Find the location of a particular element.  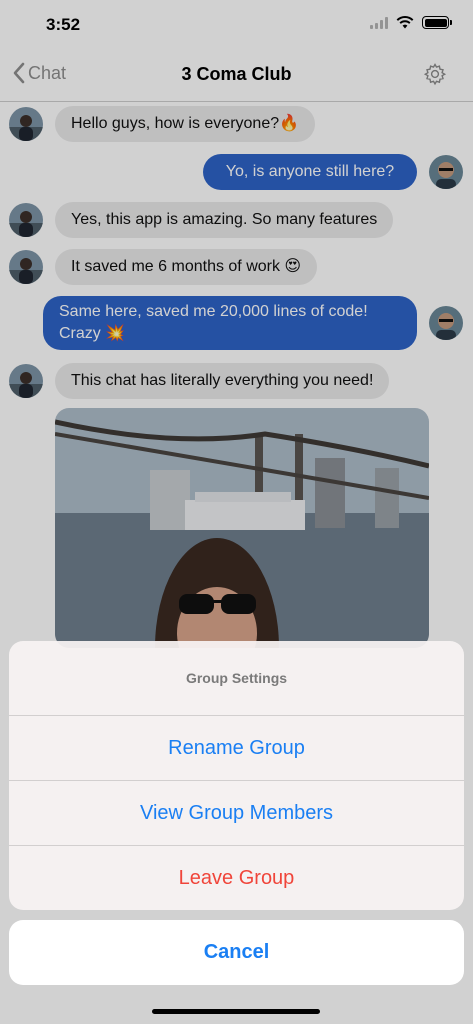

home-indicator is located at coordinates (236, 1011).